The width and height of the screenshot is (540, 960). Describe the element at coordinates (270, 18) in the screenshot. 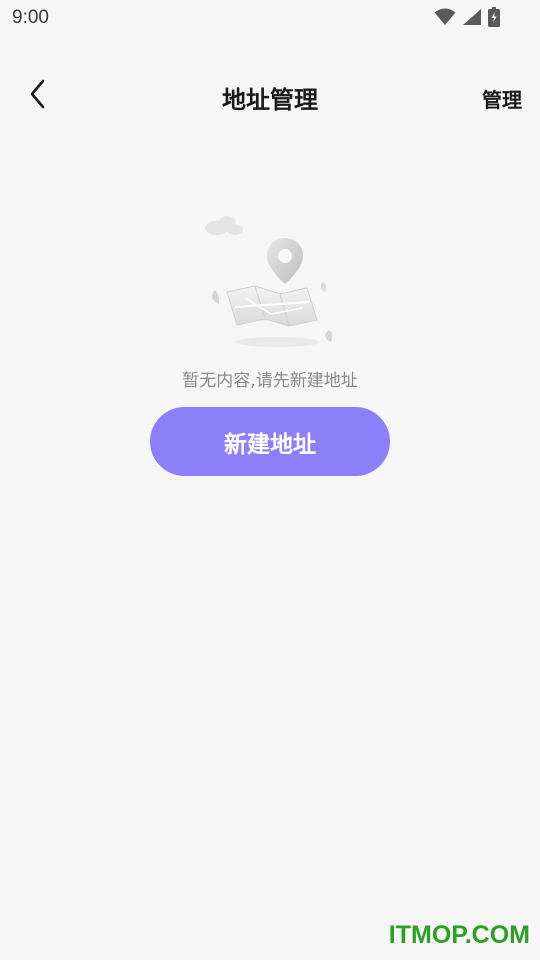

I see `status-bar: 9:00` at that location.